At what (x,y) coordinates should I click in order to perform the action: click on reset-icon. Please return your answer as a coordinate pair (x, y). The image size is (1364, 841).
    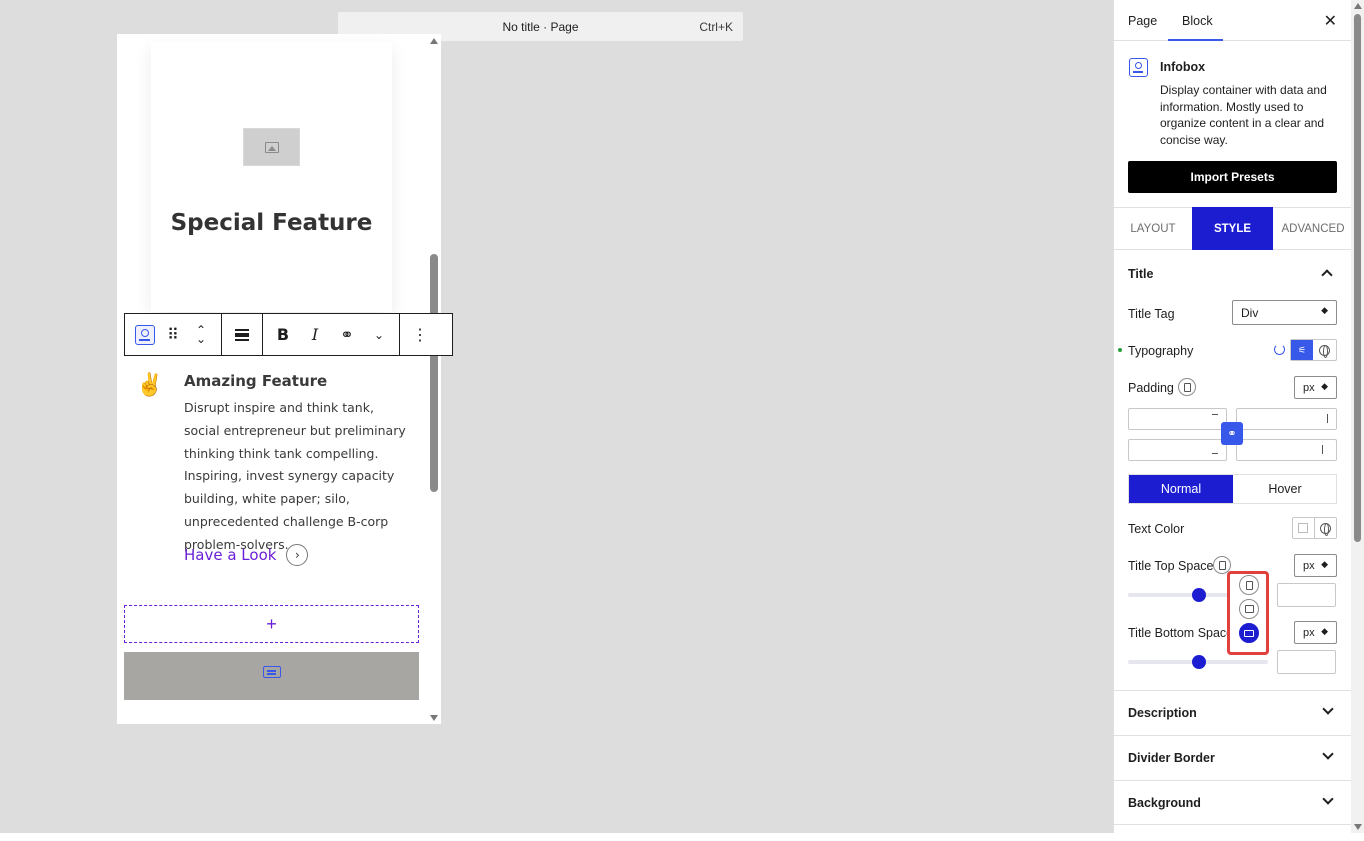
    Looking at the image, I should click on (1279, 349).